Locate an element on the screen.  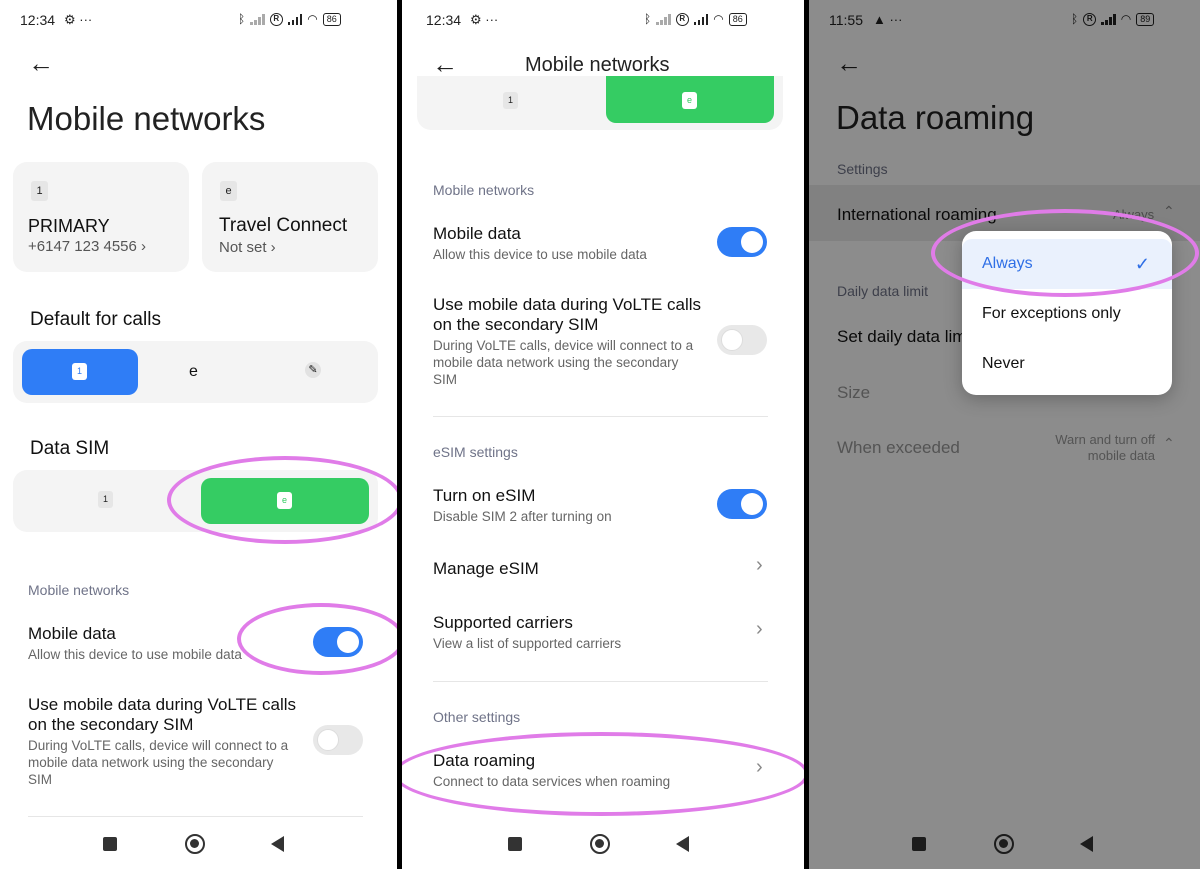
tab-sim1: 1 is located at coordinates (510, 100).